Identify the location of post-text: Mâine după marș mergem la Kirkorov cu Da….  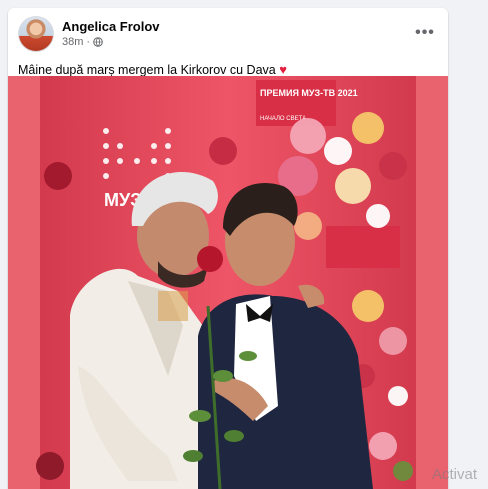
(152, 69).